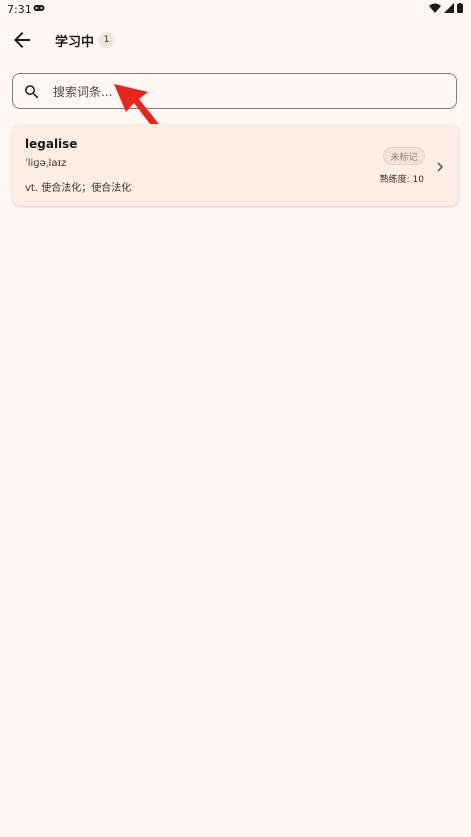 The width and height of the screenshot is (471, 837). I want to click on arrow-left-icon, so click(22, 40).